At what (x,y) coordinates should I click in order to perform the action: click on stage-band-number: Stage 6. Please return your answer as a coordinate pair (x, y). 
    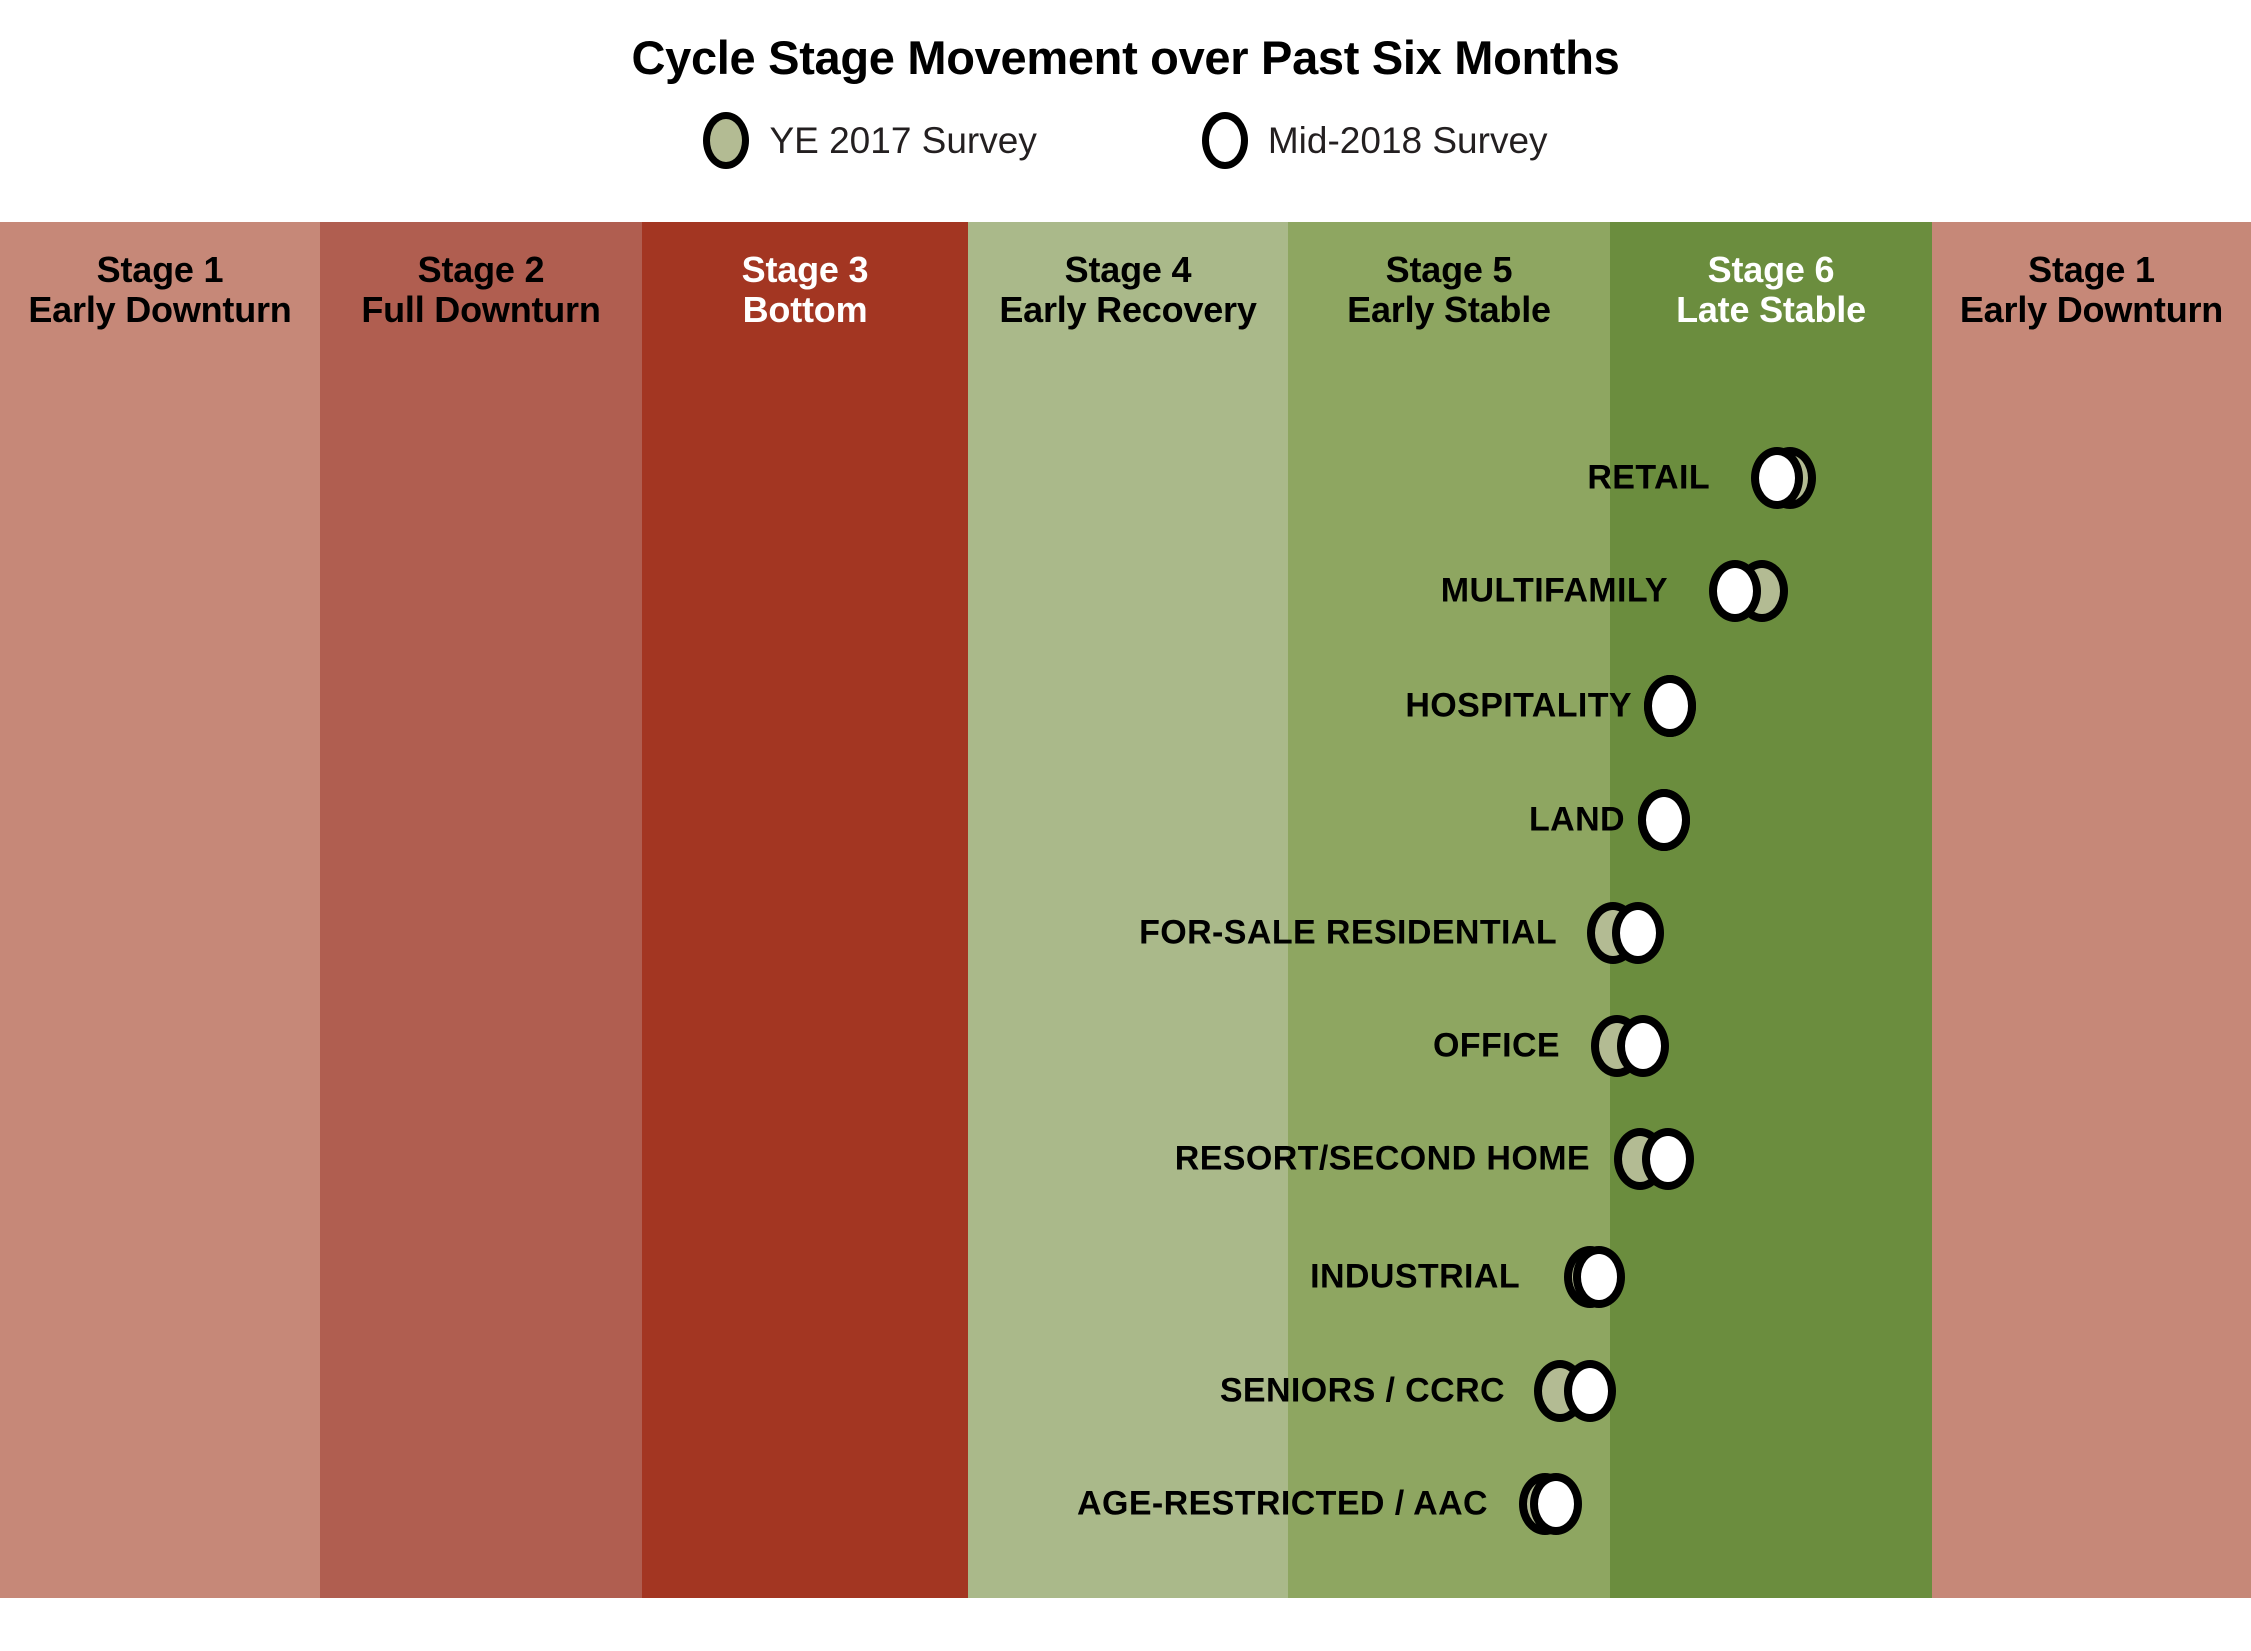
    Looking at the image, I should click on (1771, 269).